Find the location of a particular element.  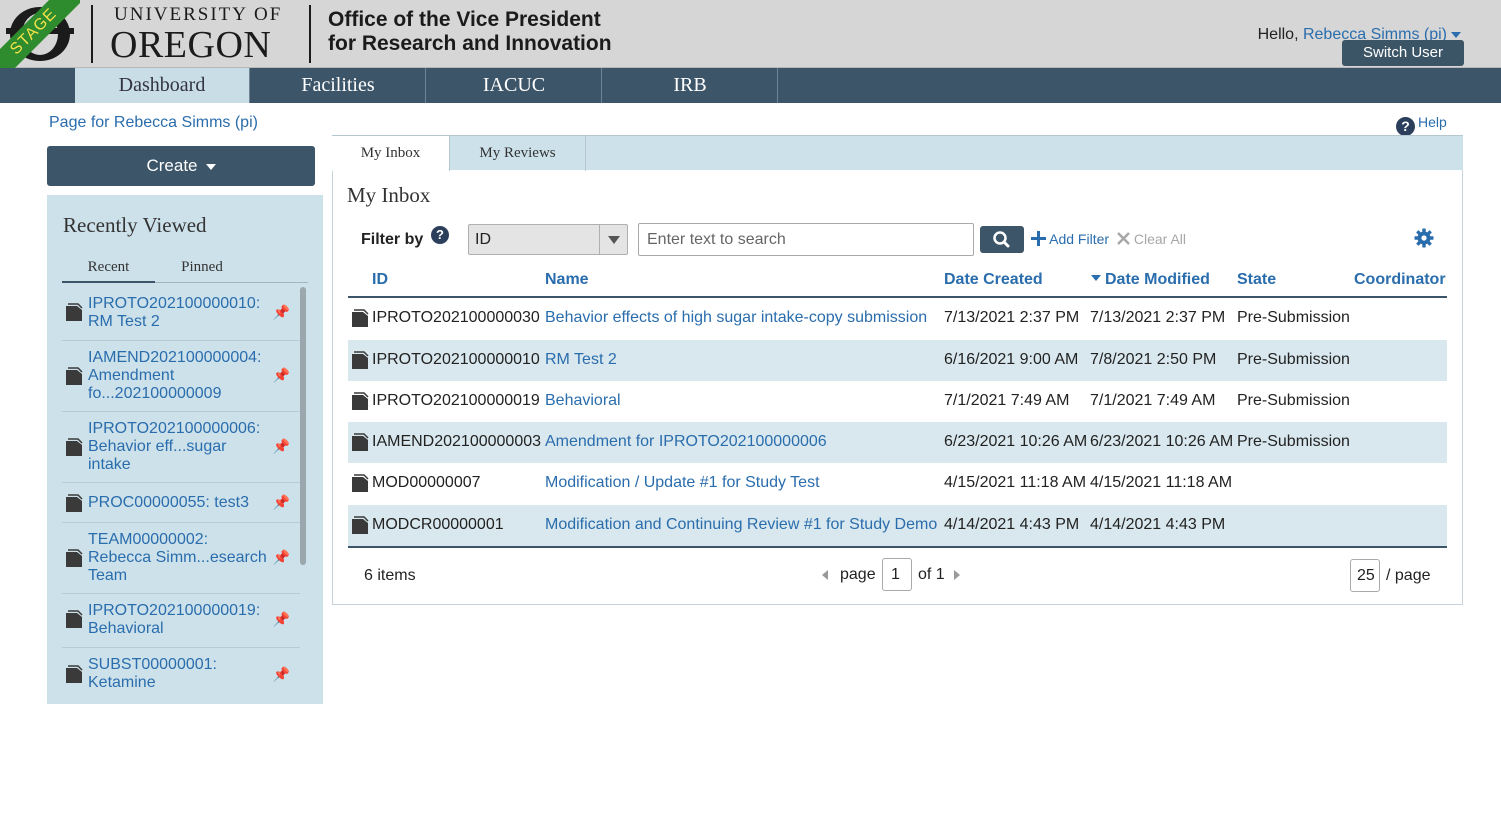

column-header-date-created: Date Created is located at coordinates (993, 280).